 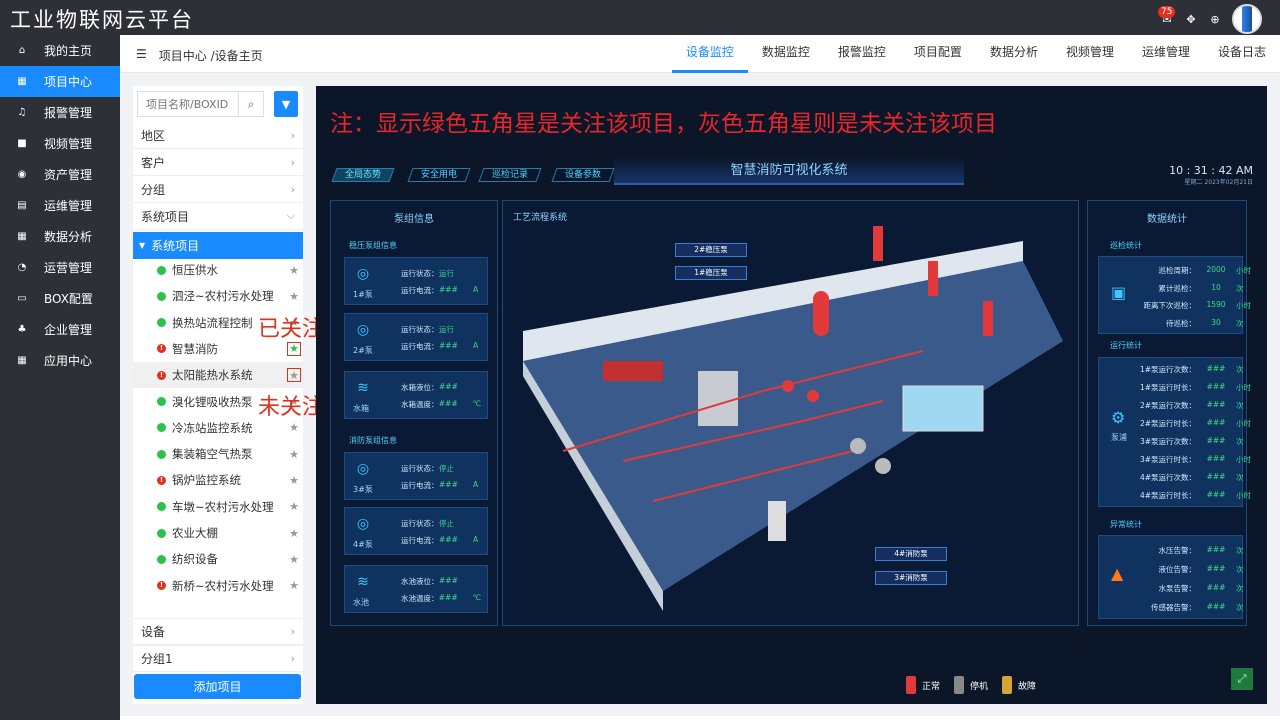 I want to click on sidebar-item: ◔ 运营管理, so click(x=60, y=267).